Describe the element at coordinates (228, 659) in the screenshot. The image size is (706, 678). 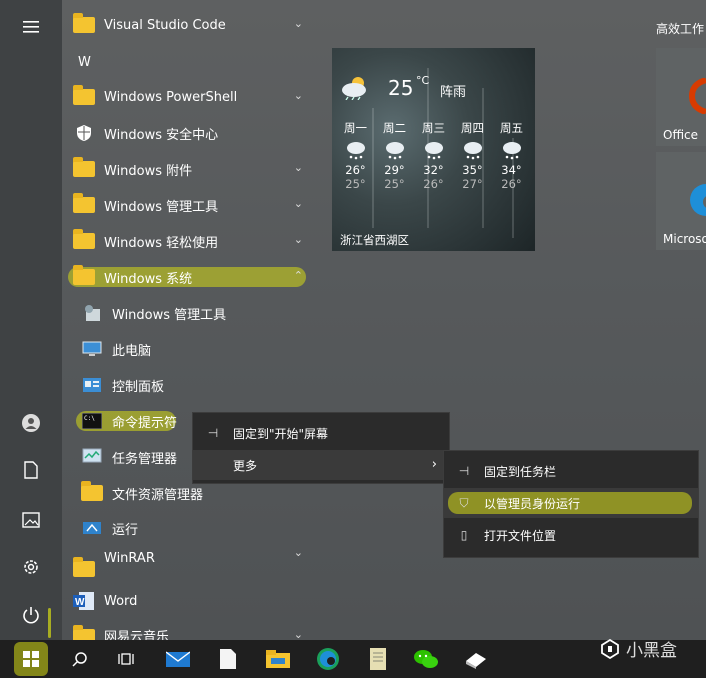
I see `notepad-icon` at that location.